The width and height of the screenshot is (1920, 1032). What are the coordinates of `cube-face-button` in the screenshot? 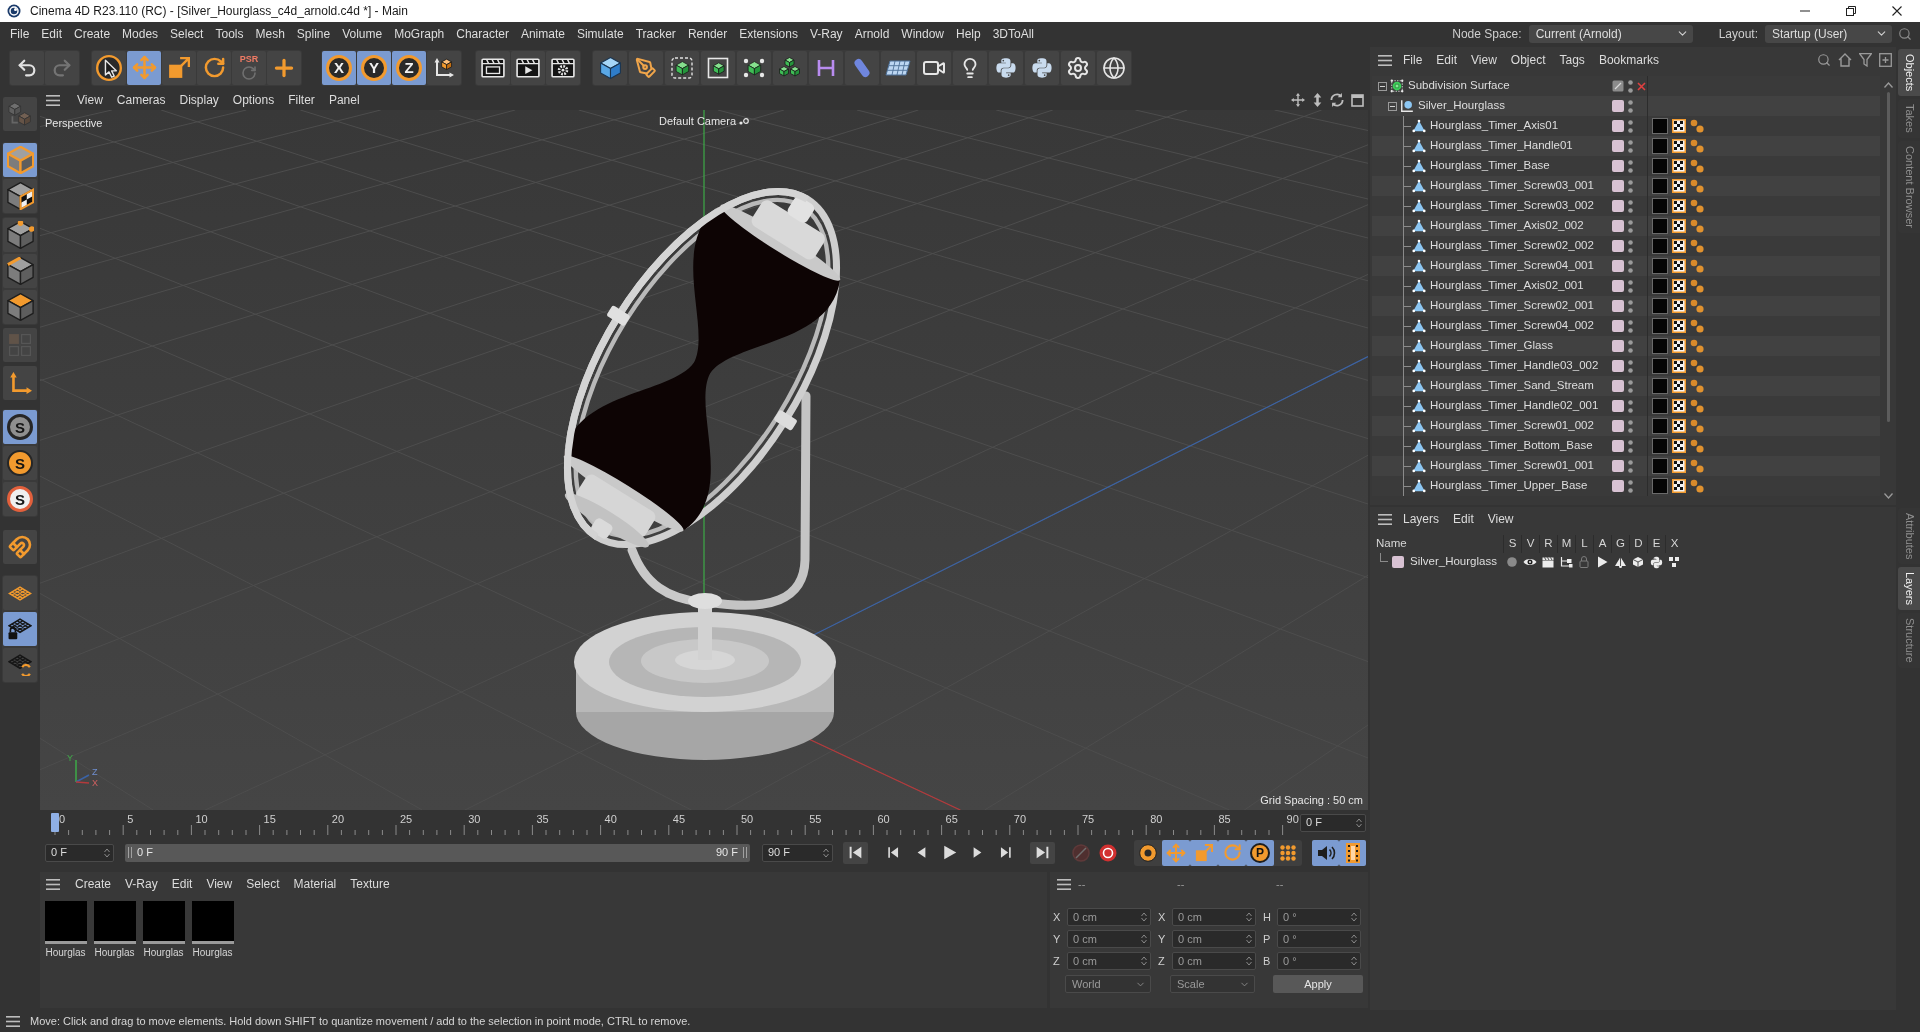 It's located at (20, 307).